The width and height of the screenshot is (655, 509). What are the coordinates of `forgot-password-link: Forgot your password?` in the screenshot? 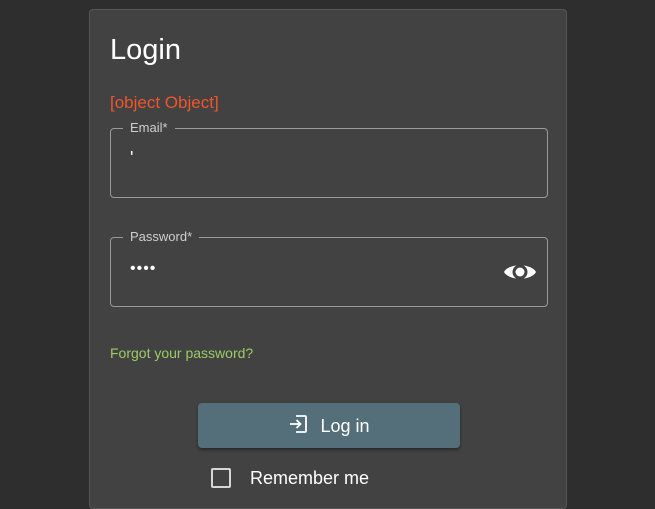 It's located at (181, 353).